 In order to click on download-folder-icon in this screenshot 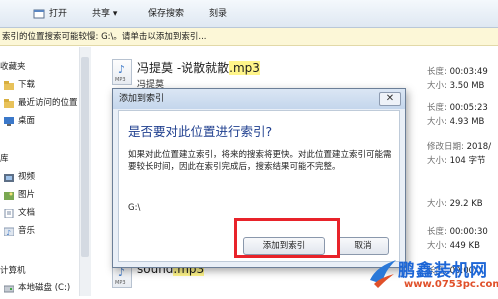, I will do `click(9, 85)`.